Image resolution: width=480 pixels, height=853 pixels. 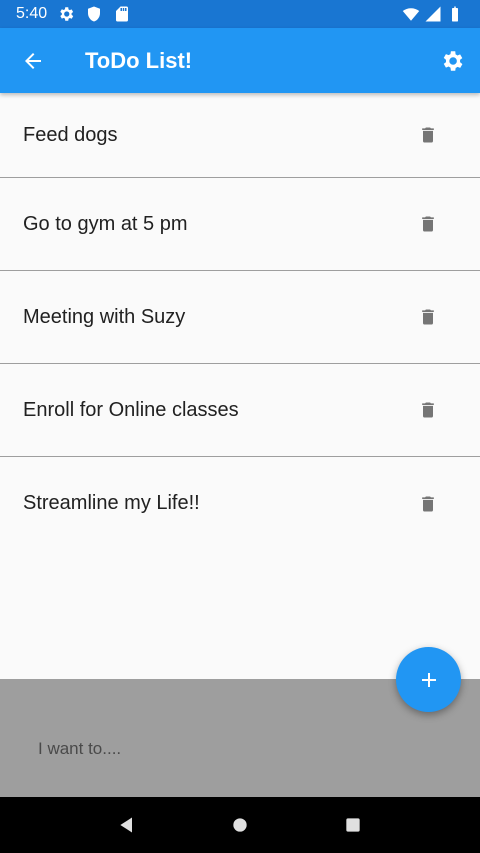 What do you see at coordinates (240, 14) in the screenshot?
I see `status-bar: 5:40` at bounding box center [240, 14].